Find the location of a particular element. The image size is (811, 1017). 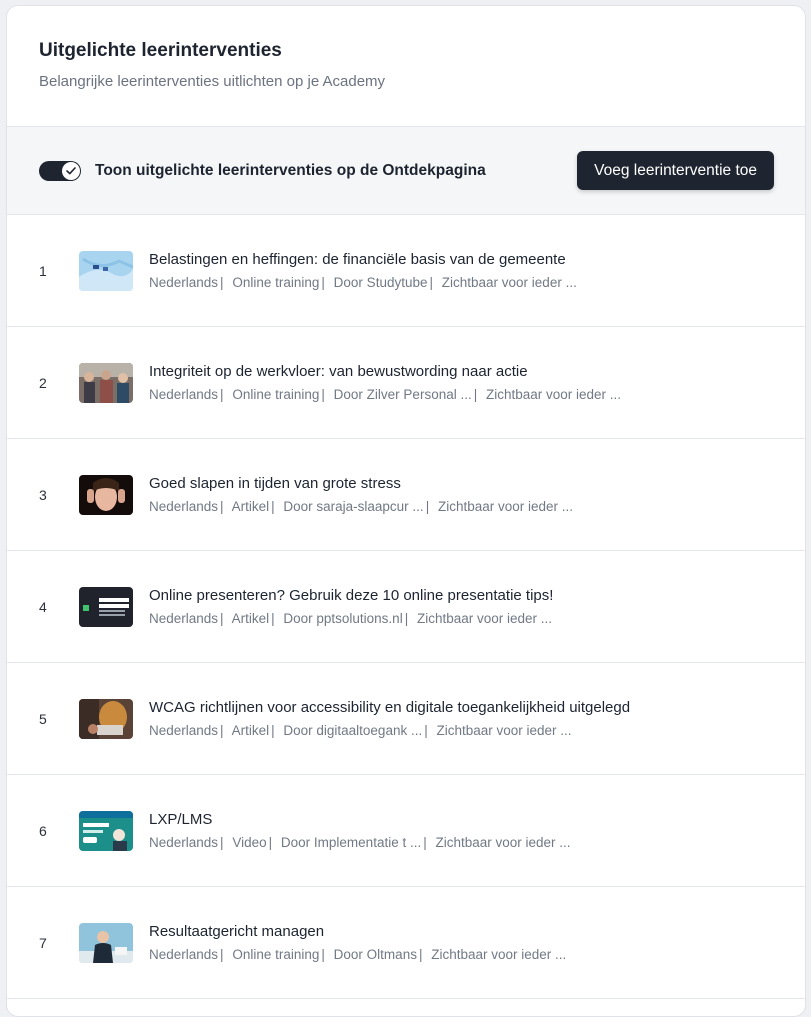

item-rank: 6 is located at coordinates (43, 830).